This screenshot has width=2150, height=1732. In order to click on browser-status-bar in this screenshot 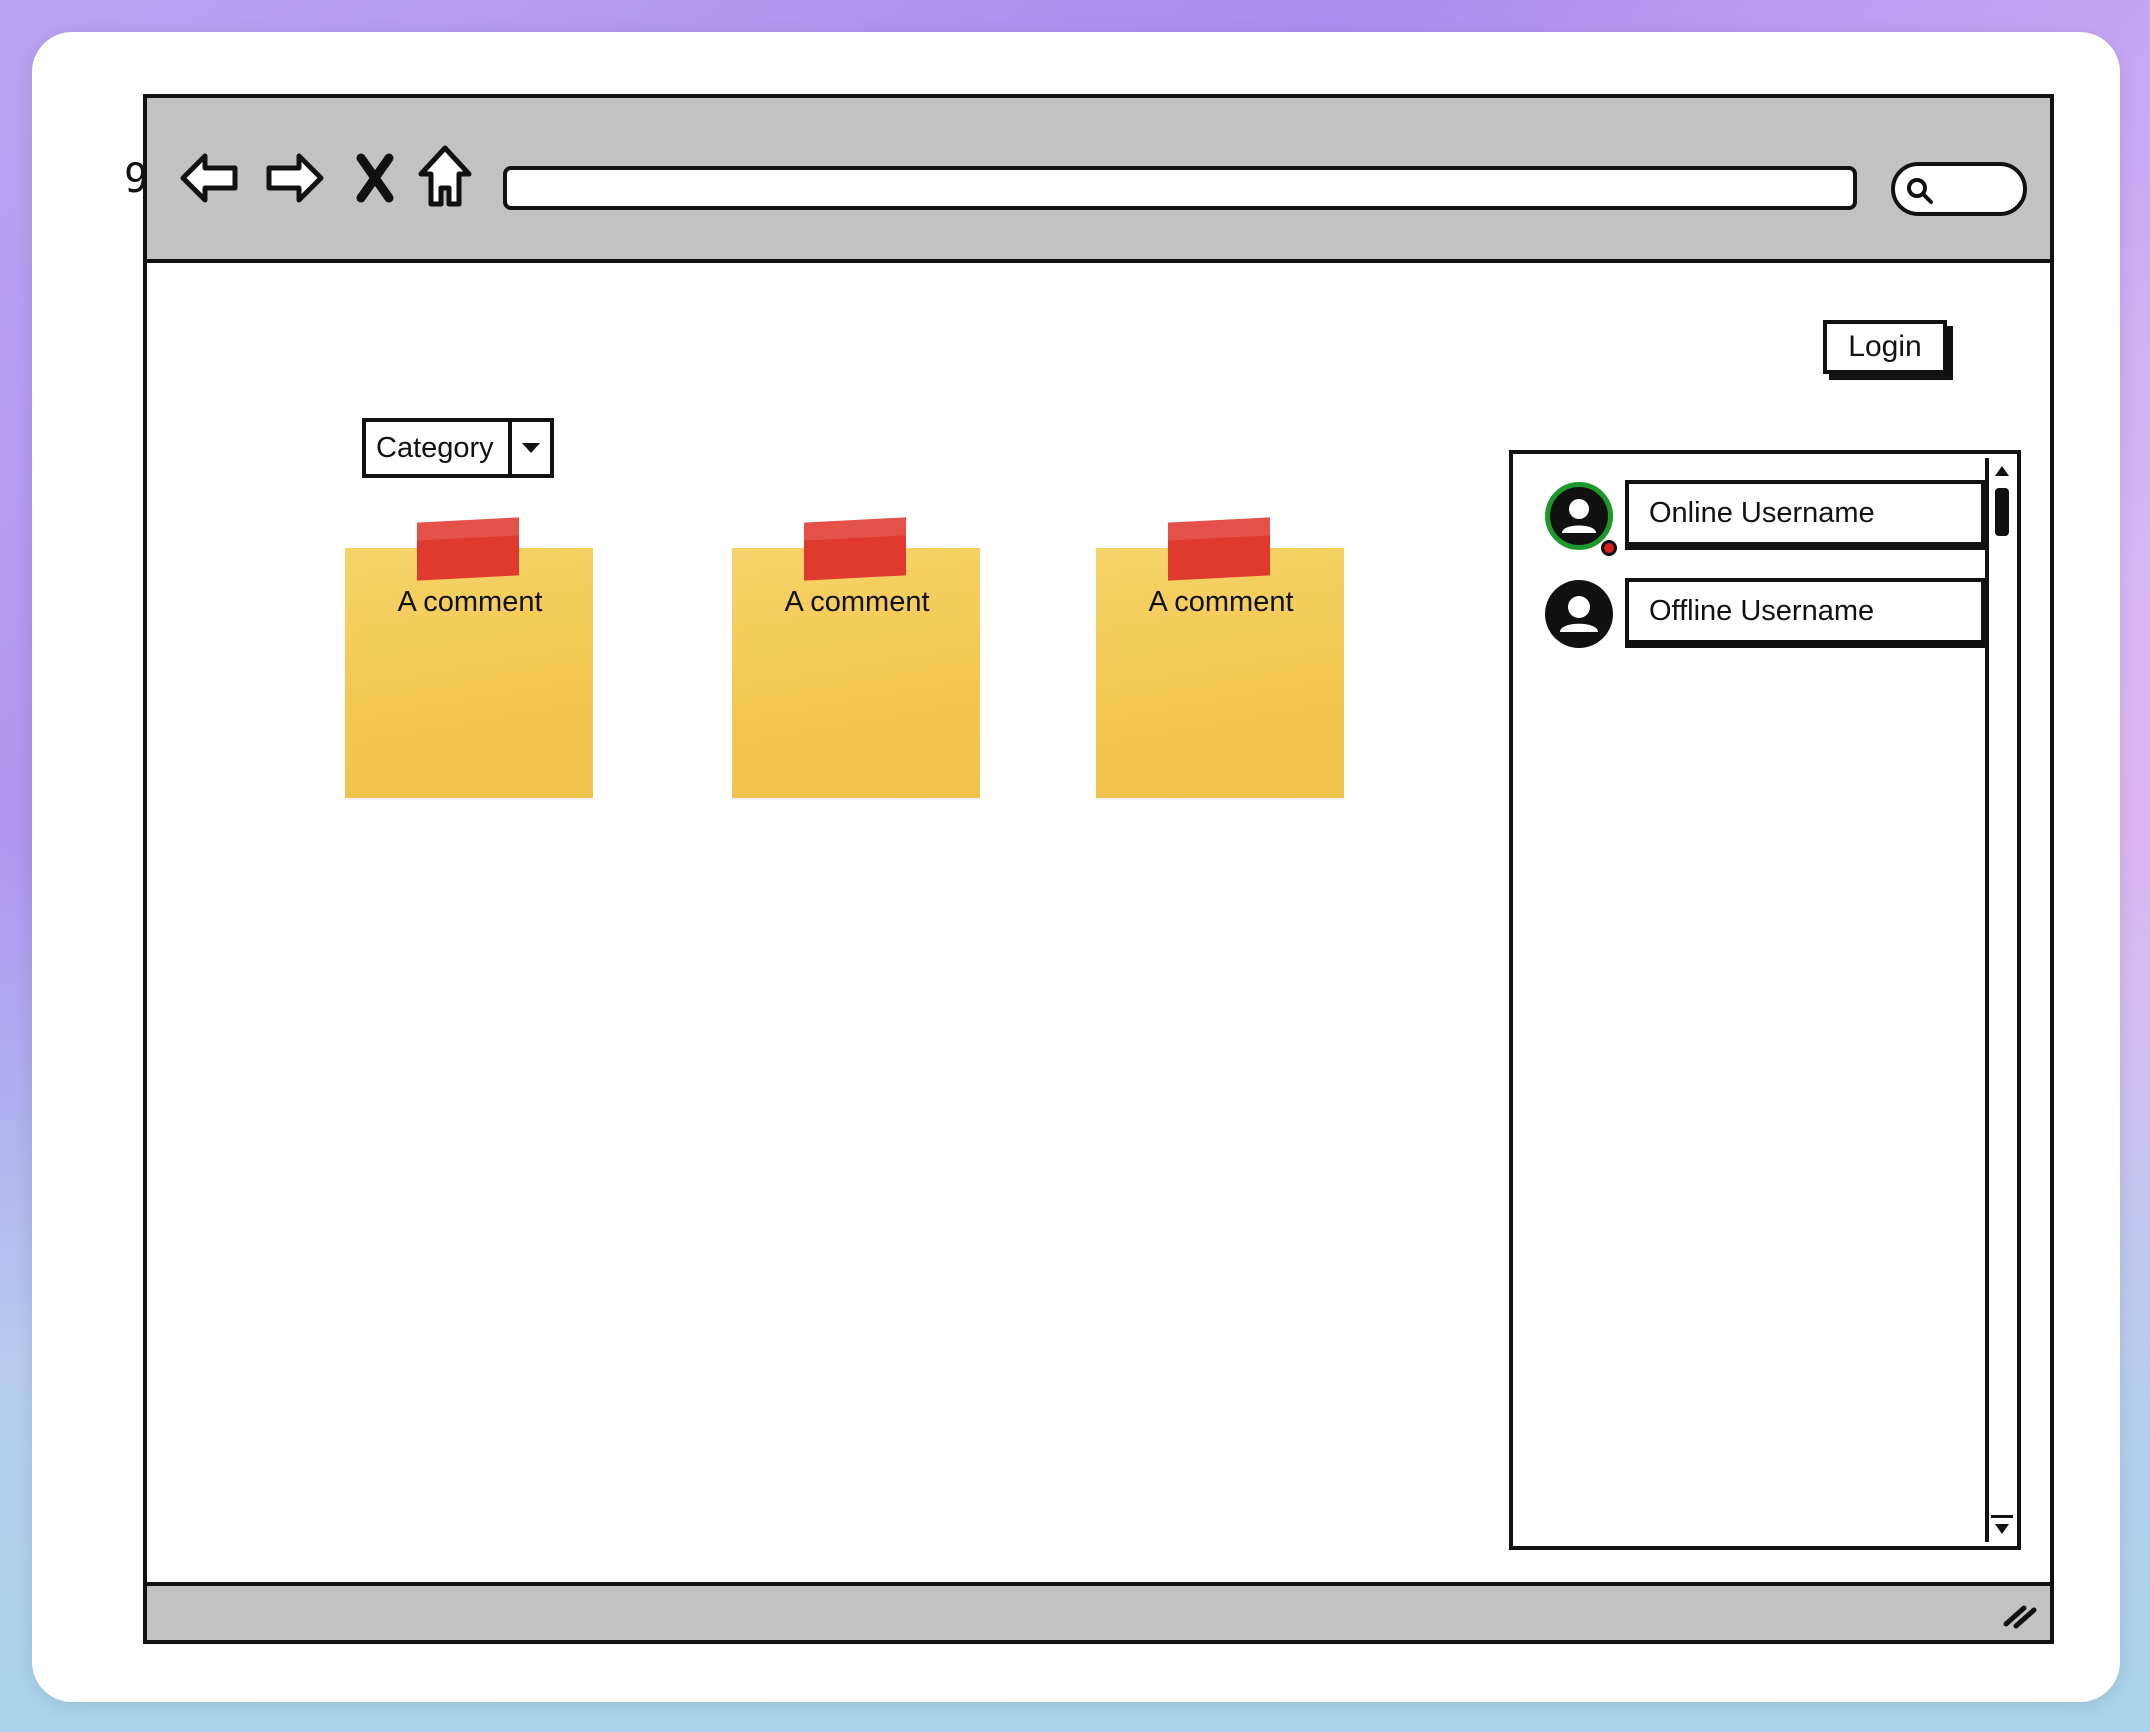, I will do `click(1098, 1611)`.